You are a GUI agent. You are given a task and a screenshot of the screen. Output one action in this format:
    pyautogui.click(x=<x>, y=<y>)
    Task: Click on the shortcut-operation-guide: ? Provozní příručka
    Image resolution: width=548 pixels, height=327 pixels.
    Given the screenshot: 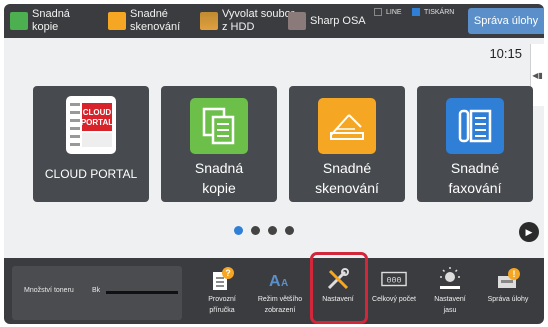 What is the action you would take?
    pyautogui.click(x=222, y=293)
    